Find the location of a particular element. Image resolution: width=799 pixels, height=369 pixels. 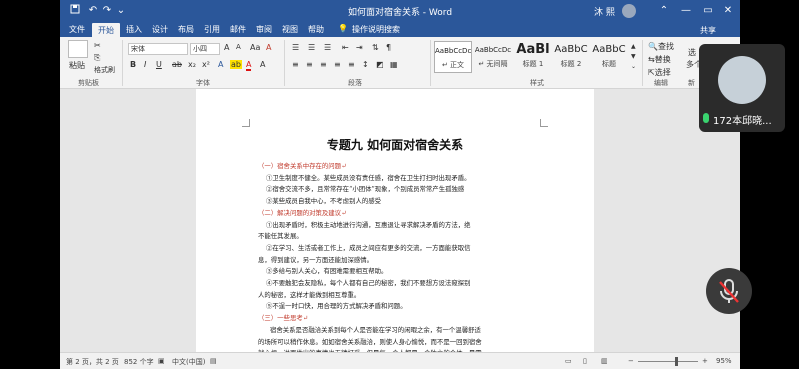

tab-help: 帮助 is located at coordinates (316, 29).